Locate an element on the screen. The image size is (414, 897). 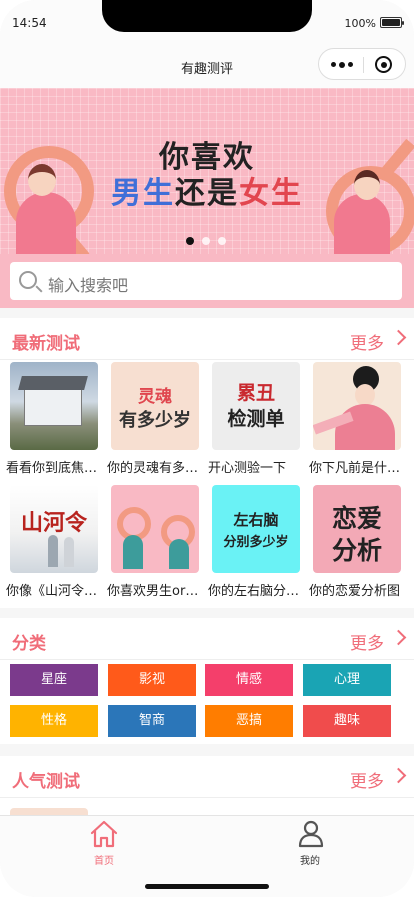
miniprogram-capsule is located at coordinates (362, 64).